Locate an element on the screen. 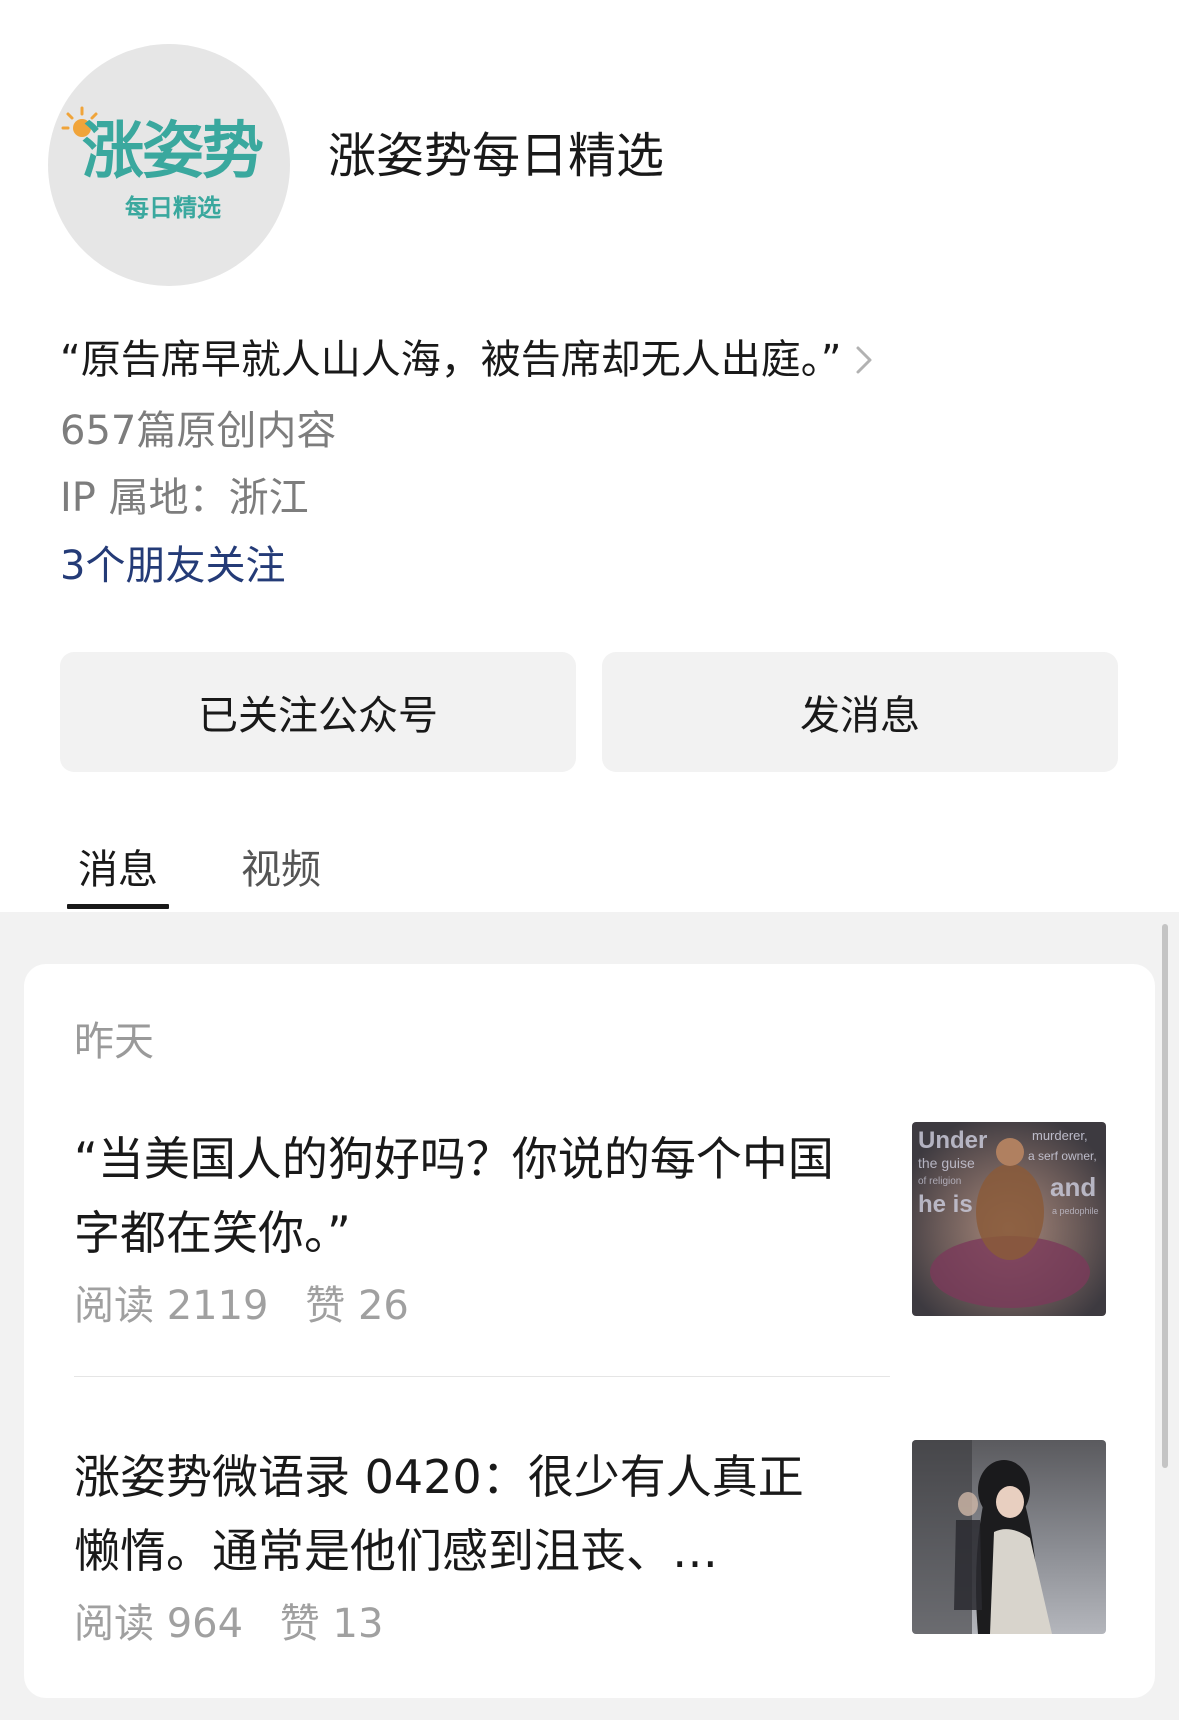  thumb-text: Under is located at coordinates (952, 1140).